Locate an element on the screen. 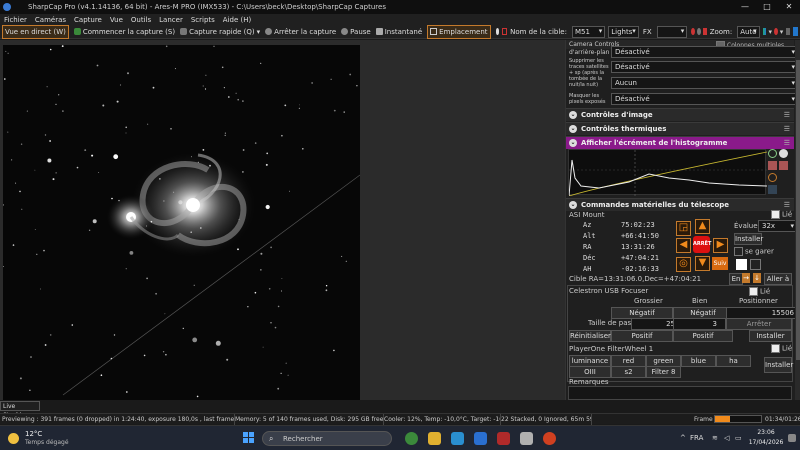 The height and width of the screenshot is (450, 800). south-arrow-button: ▼ is located at coordinates (702, 263).